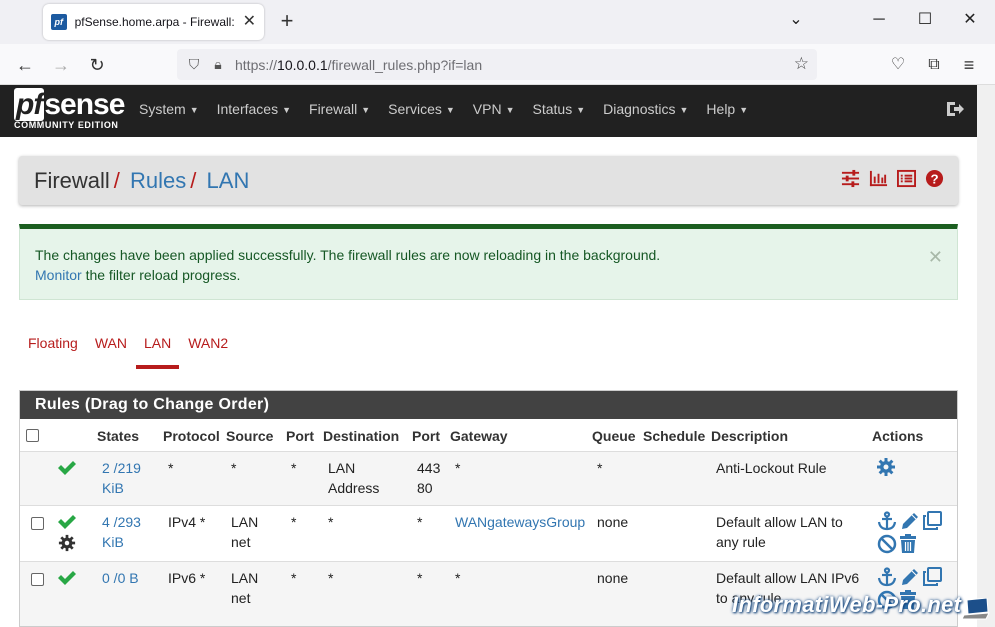  I want to click on column-header-schedule: Schedule, so click(674, 436).